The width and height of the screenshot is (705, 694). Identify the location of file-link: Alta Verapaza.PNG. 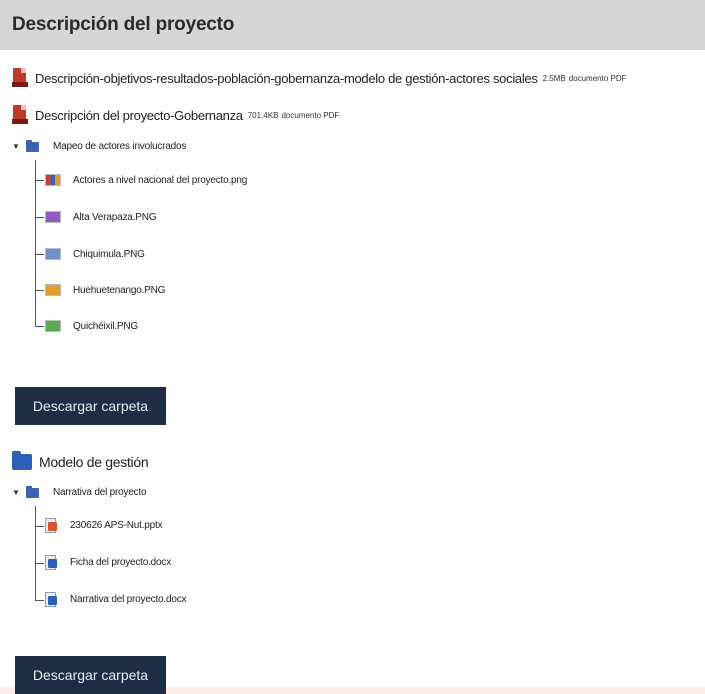
(115, 217).